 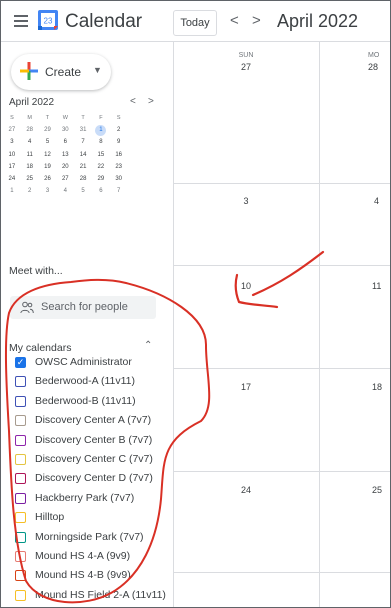 I want to click on mini-day: 9, so click(x=119, y=142).